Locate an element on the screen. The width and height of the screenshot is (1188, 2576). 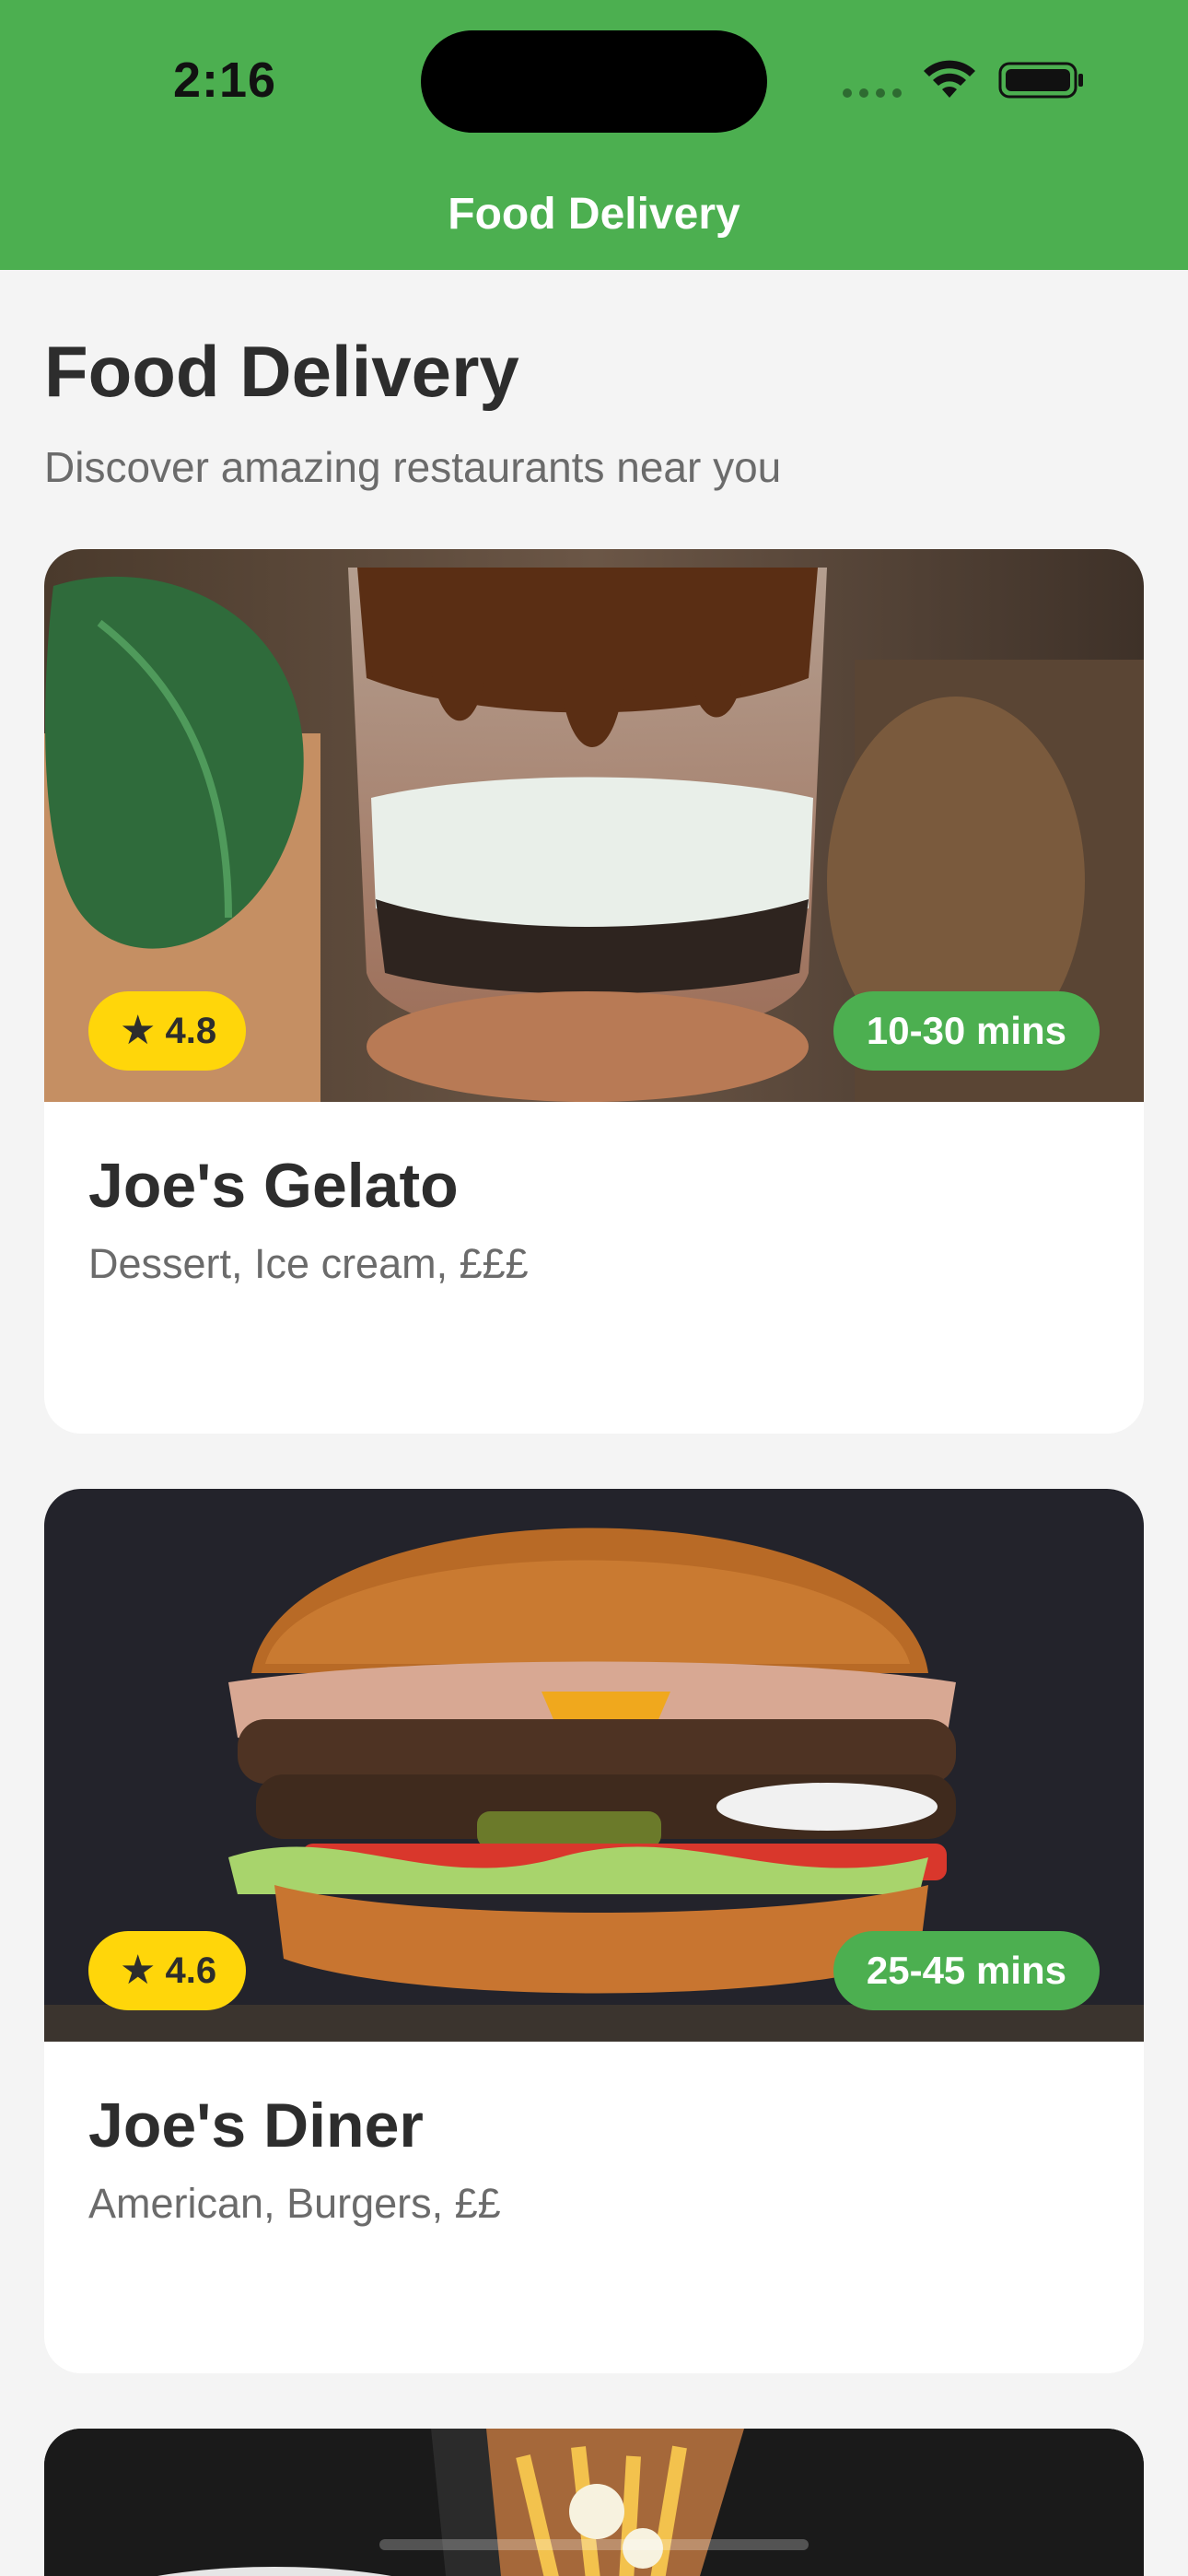
home-indicator is located at coordinates (594, 2544).